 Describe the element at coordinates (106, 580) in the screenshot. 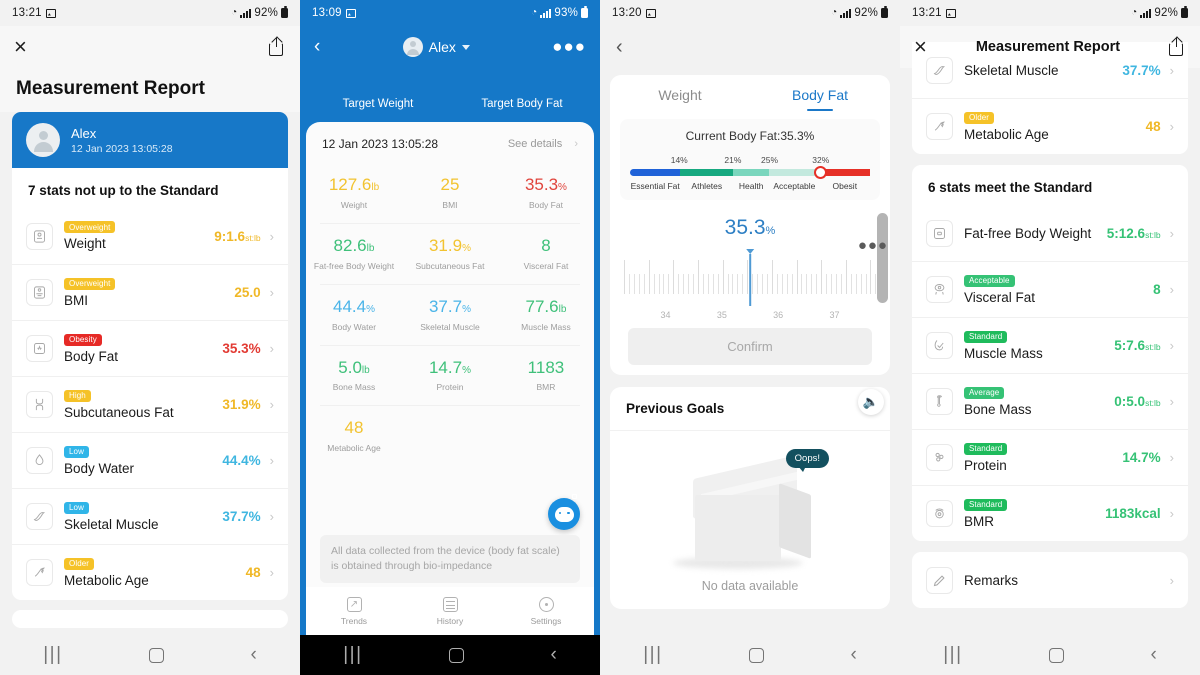

I see `row-label: Metabolic Age` at that location.